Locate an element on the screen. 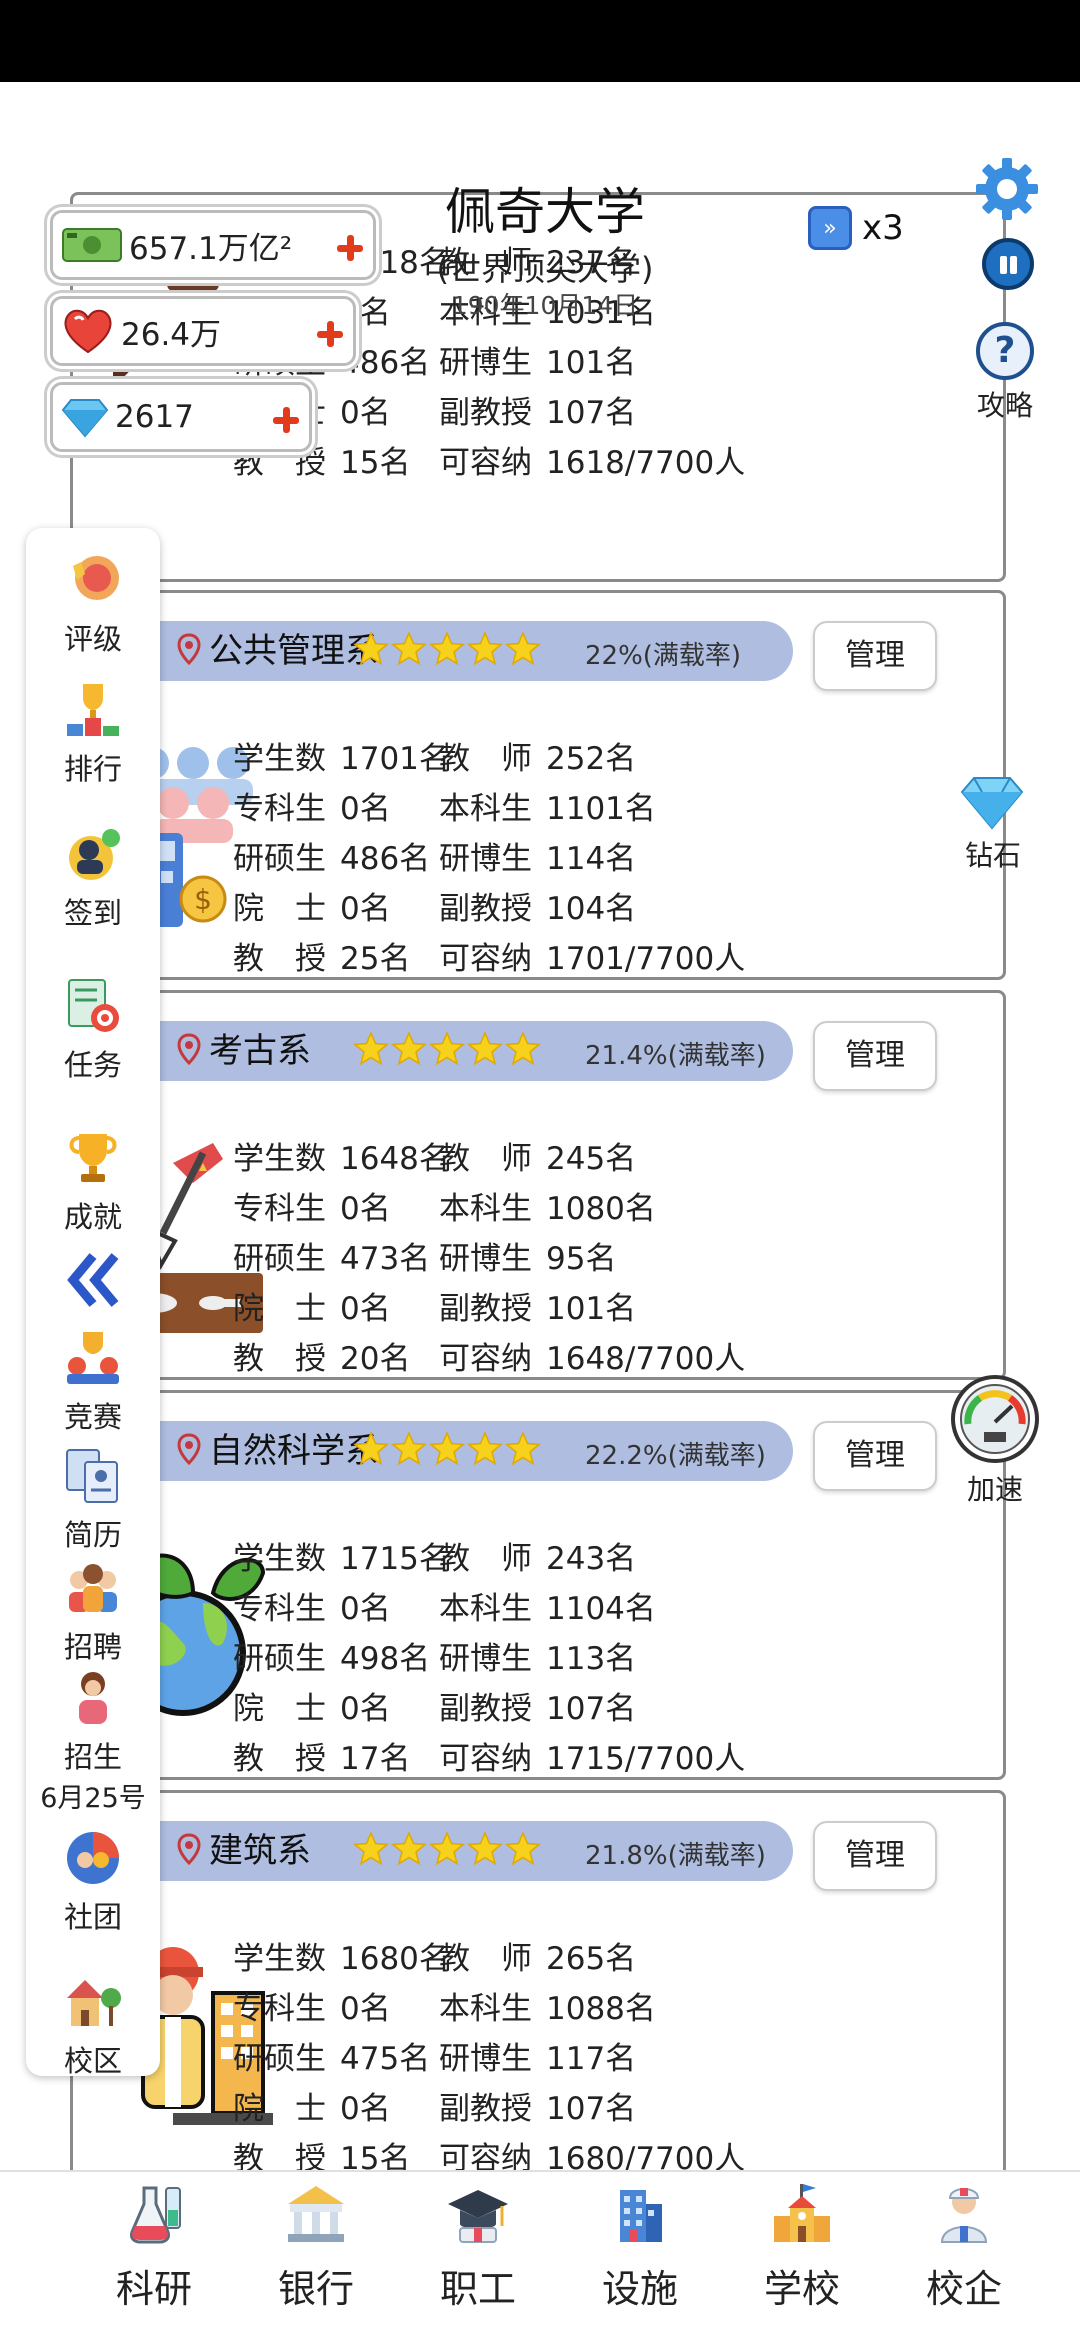  stat-label: 本科生 is located at coordinates (485, 809).